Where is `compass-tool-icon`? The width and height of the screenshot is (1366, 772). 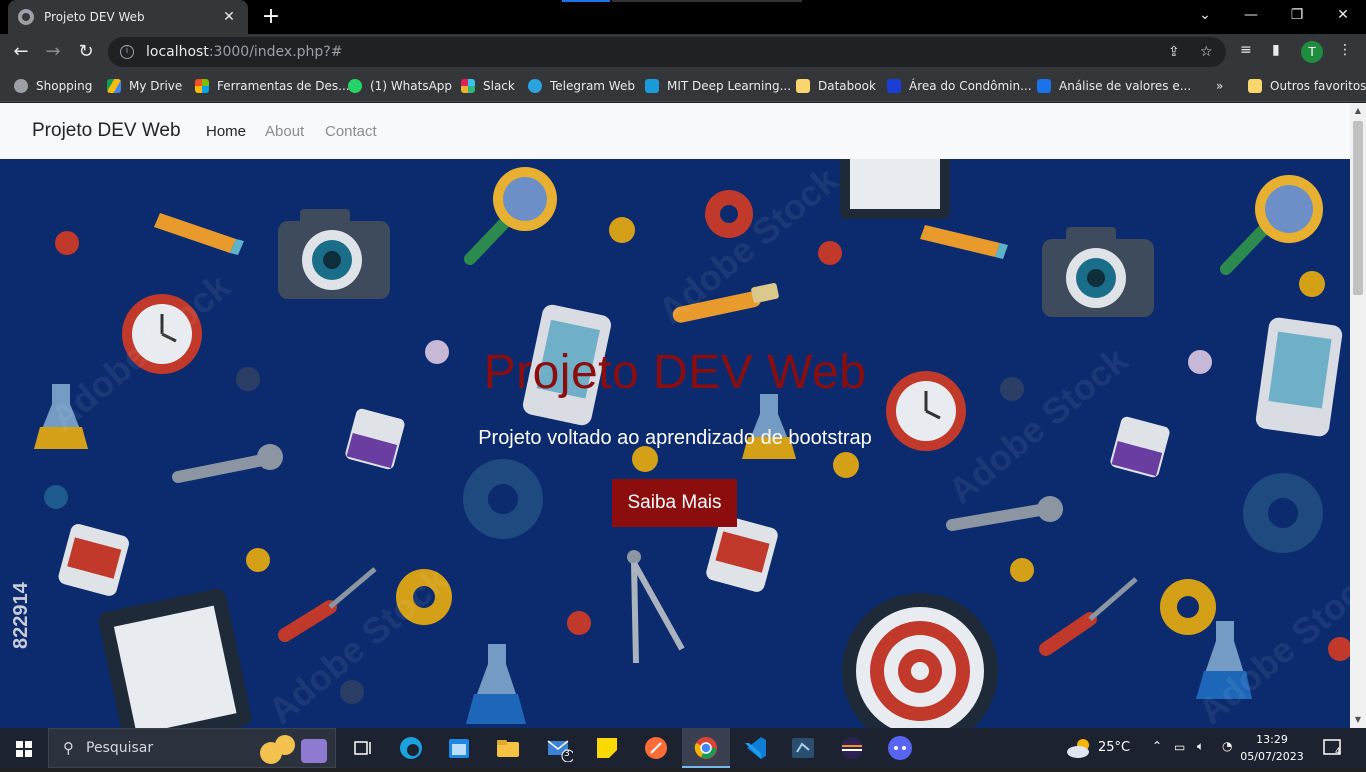
compass-tool-icon is located at coordinates (656, 607).